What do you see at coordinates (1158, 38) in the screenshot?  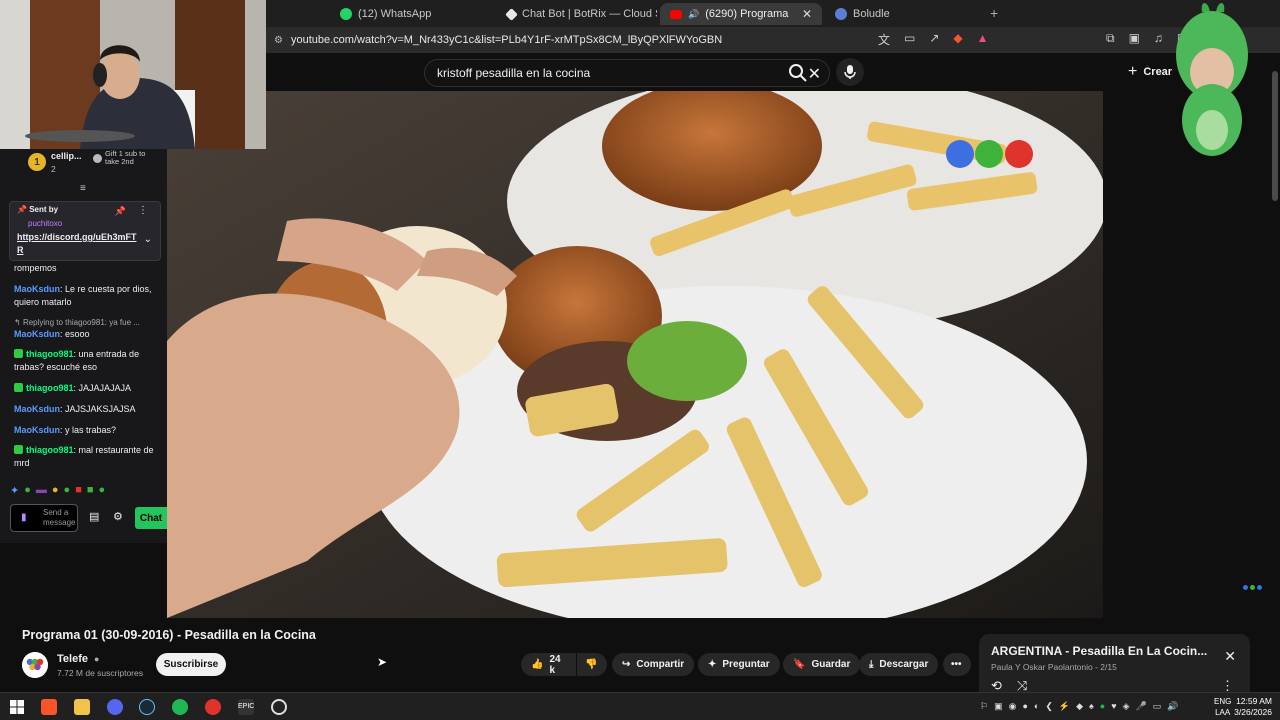 I see `media-icon: ♫` at bounding box center [1158, 38].